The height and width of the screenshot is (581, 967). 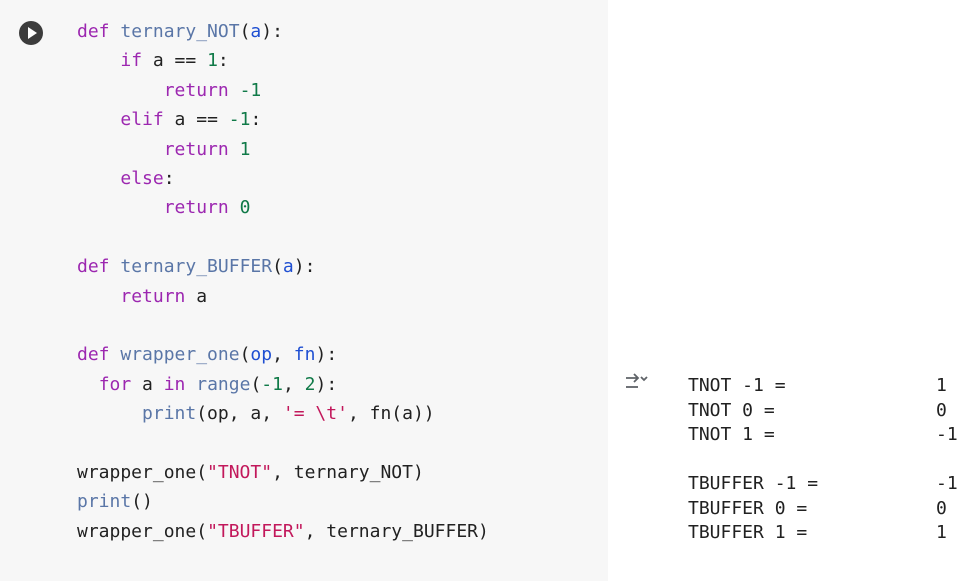 I want to click on output-label: TNOT 0 =, so click(x=731, y=410).